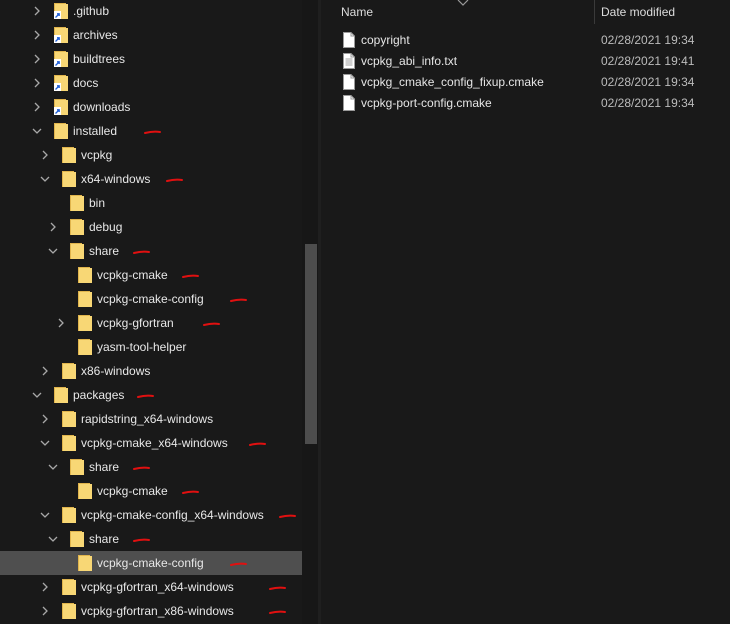  I want to click on tree-item: yasm-tool-helper, so click(151, 347).